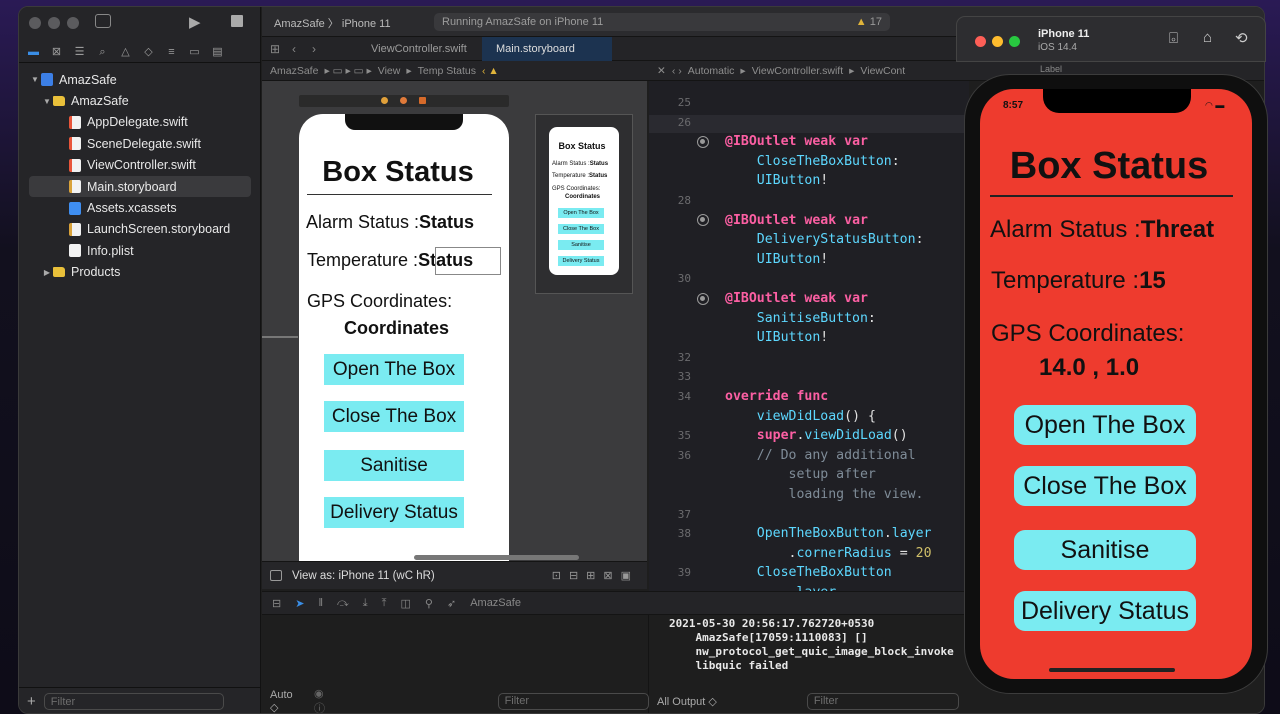 Image resolution: width=1280 pixels, height=714 pixels. I want to click on sidebar-toggle-icon, so click(103, 21).